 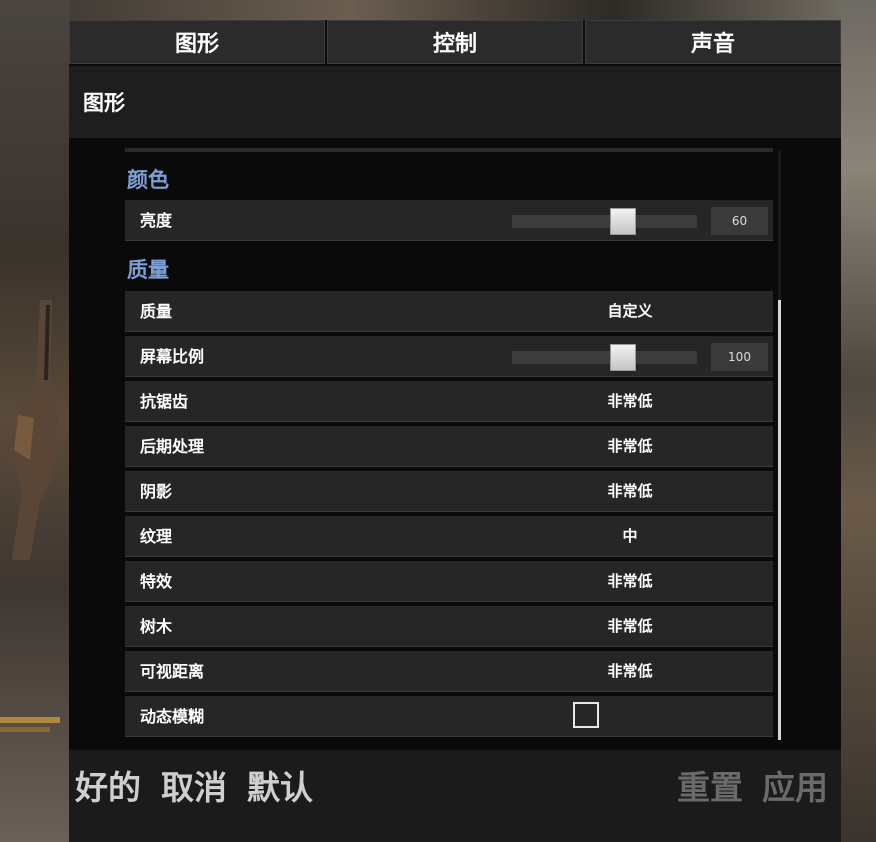 What do you see at coordinates (630, 491) in the screenshot?
I see `shadows-dropdown: 非常低` at bounding box center [630, 491].